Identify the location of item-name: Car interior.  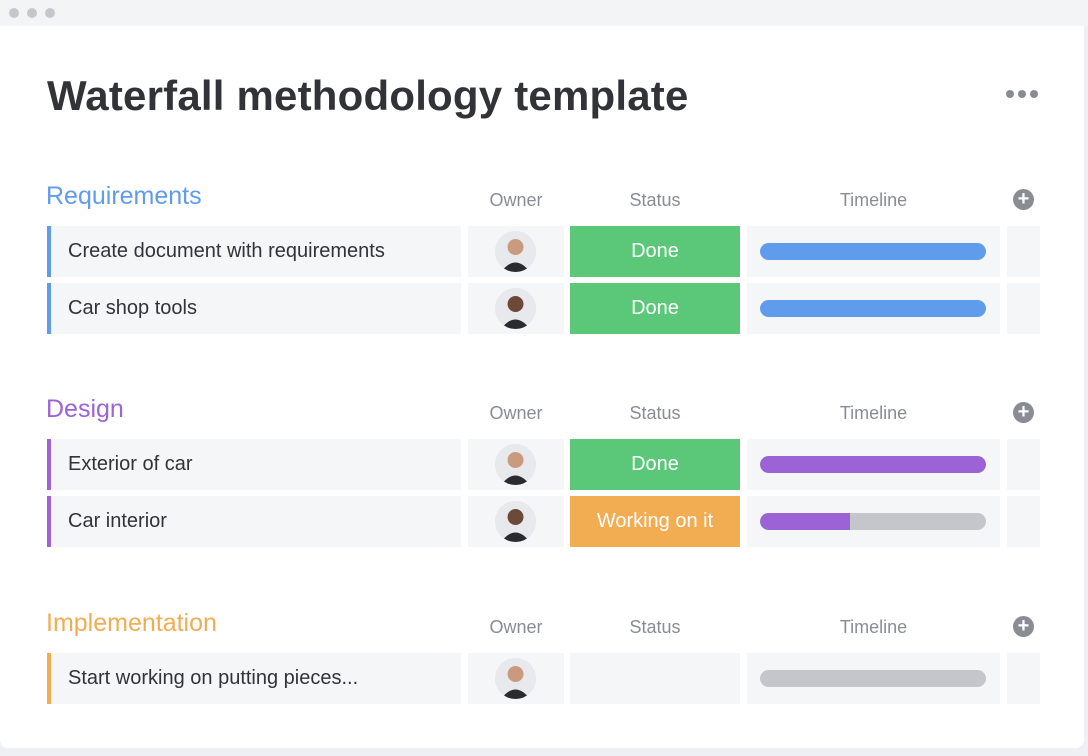
(117, 521).